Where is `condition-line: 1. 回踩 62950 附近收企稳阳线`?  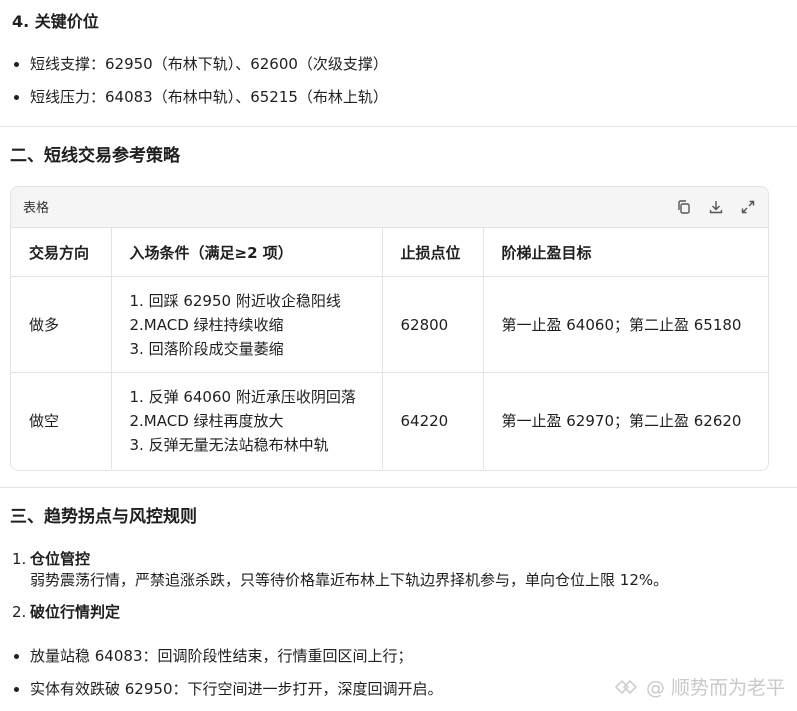 condition-line: 1. 回踩 62950 附近收企稳阳线 is located at coordinates (235, 300).